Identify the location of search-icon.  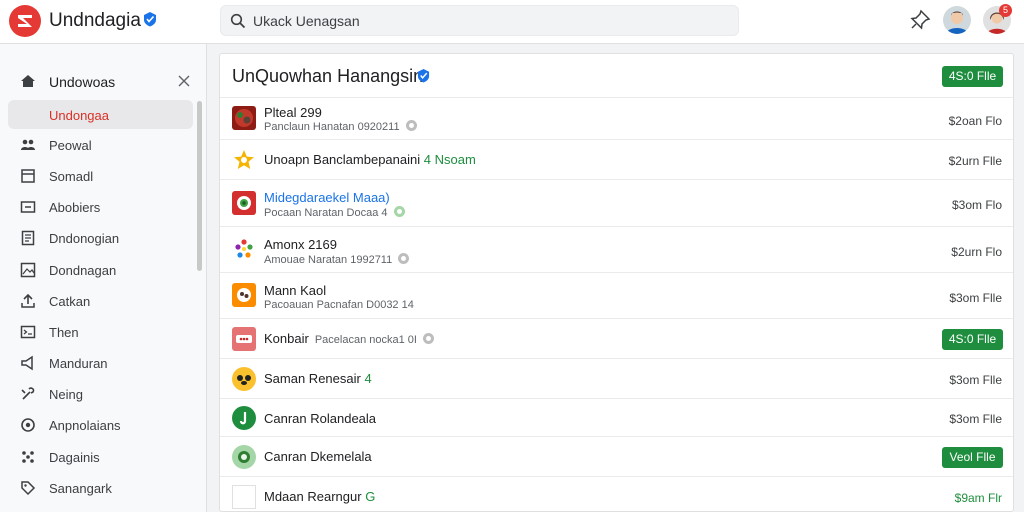
(238, 23).